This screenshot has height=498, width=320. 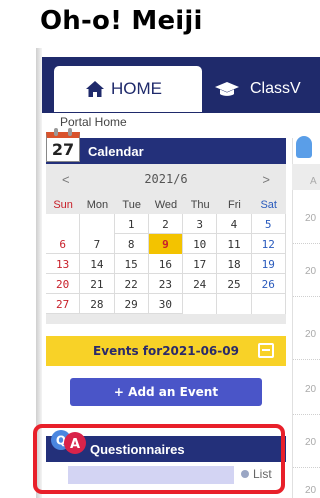 I want to click on calendar-header: Calendar, so click(x=166, y=151).